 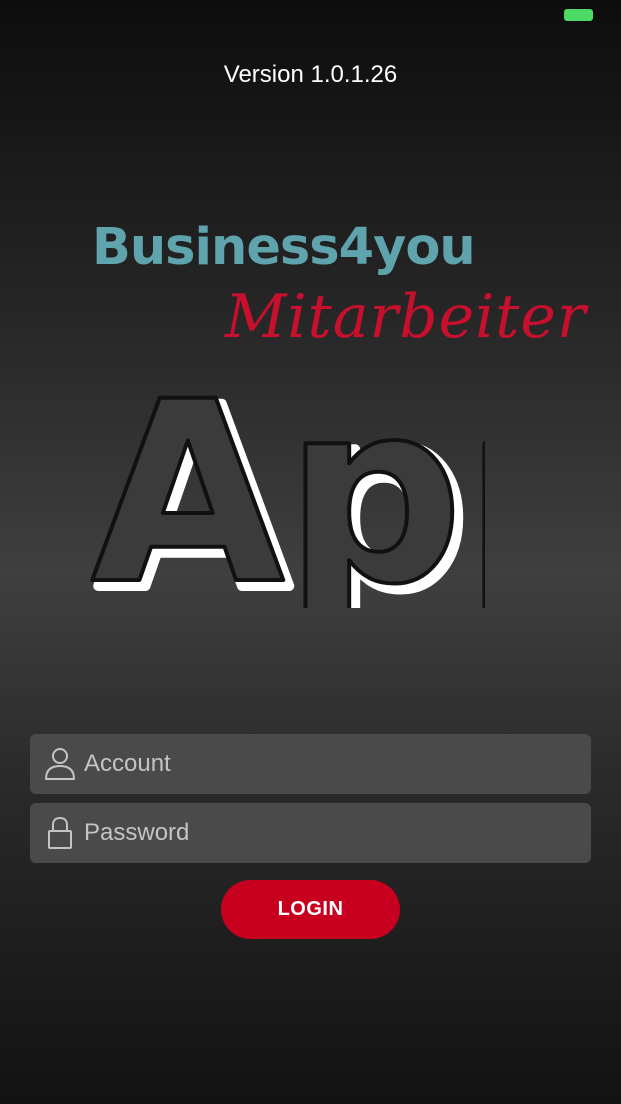 I want to click on password-field, so click(x=310, y=833).